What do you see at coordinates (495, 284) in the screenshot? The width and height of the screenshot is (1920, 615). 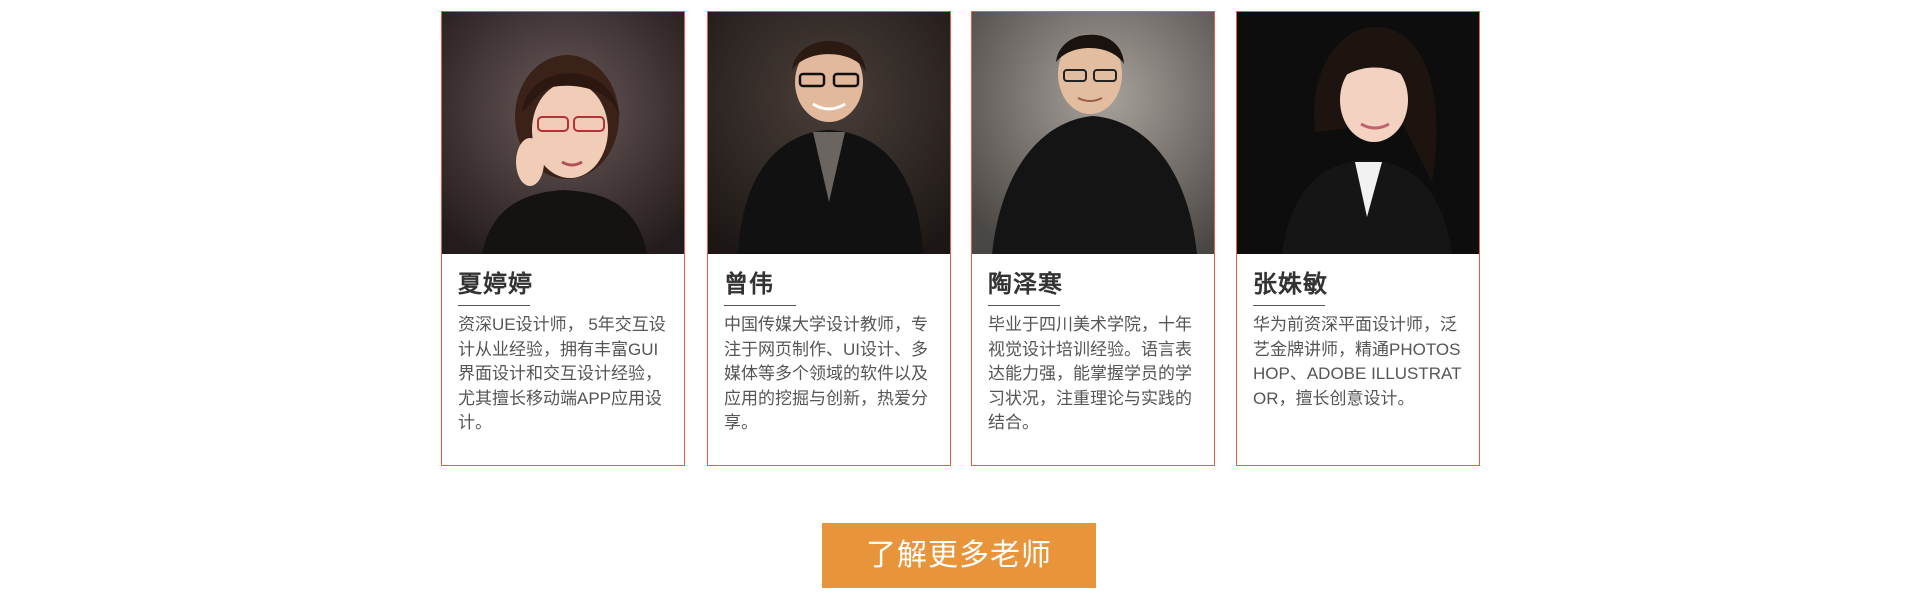 I see `teacher-name: 夏婷婷` at bounding box center [495, 284].